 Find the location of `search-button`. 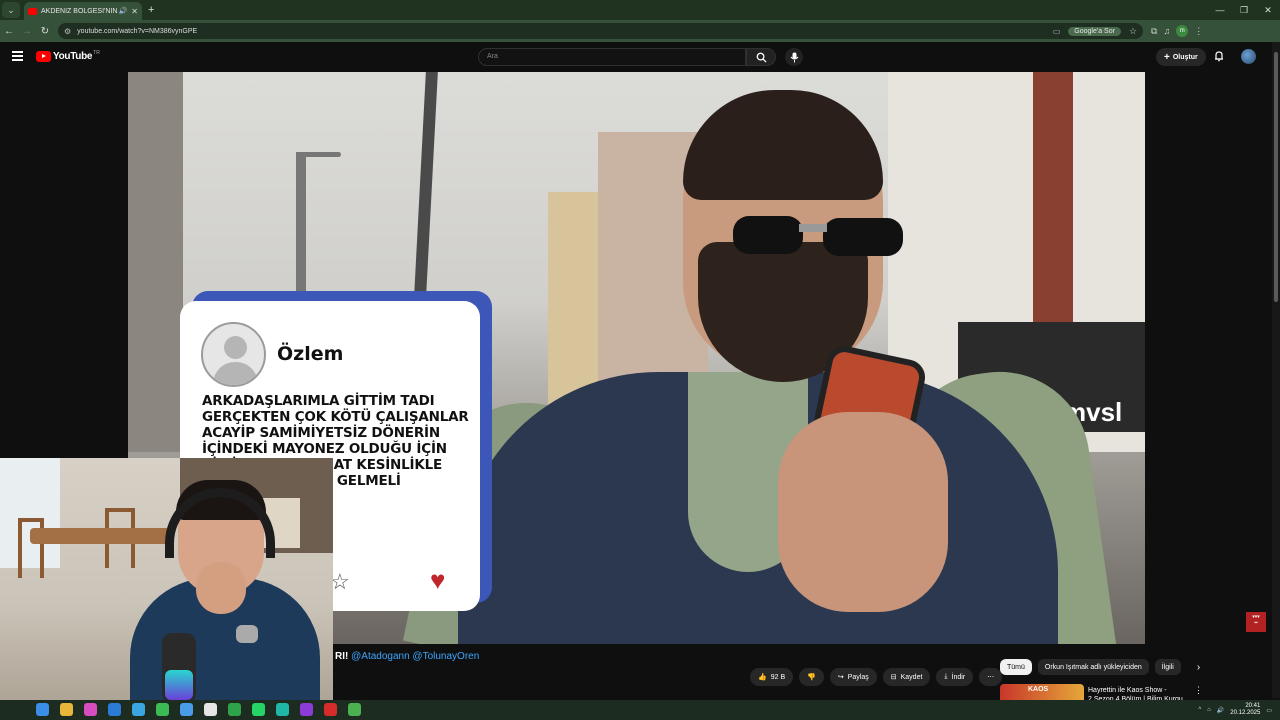

search-button is located at coordinates (761, 57).